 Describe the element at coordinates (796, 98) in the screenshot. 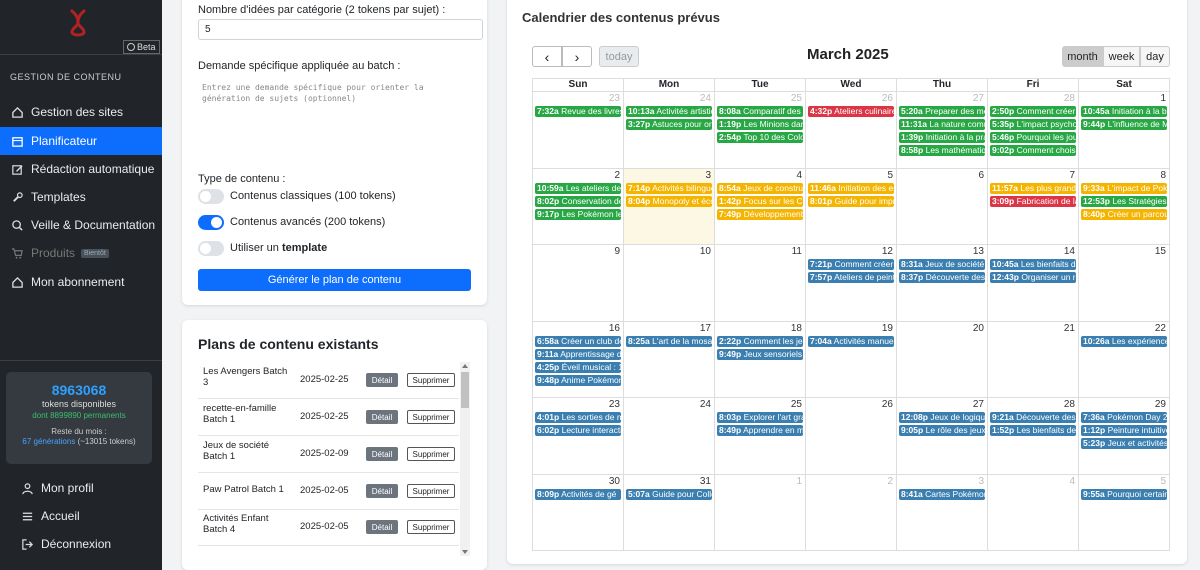

I see `day-number: 25` at that location.